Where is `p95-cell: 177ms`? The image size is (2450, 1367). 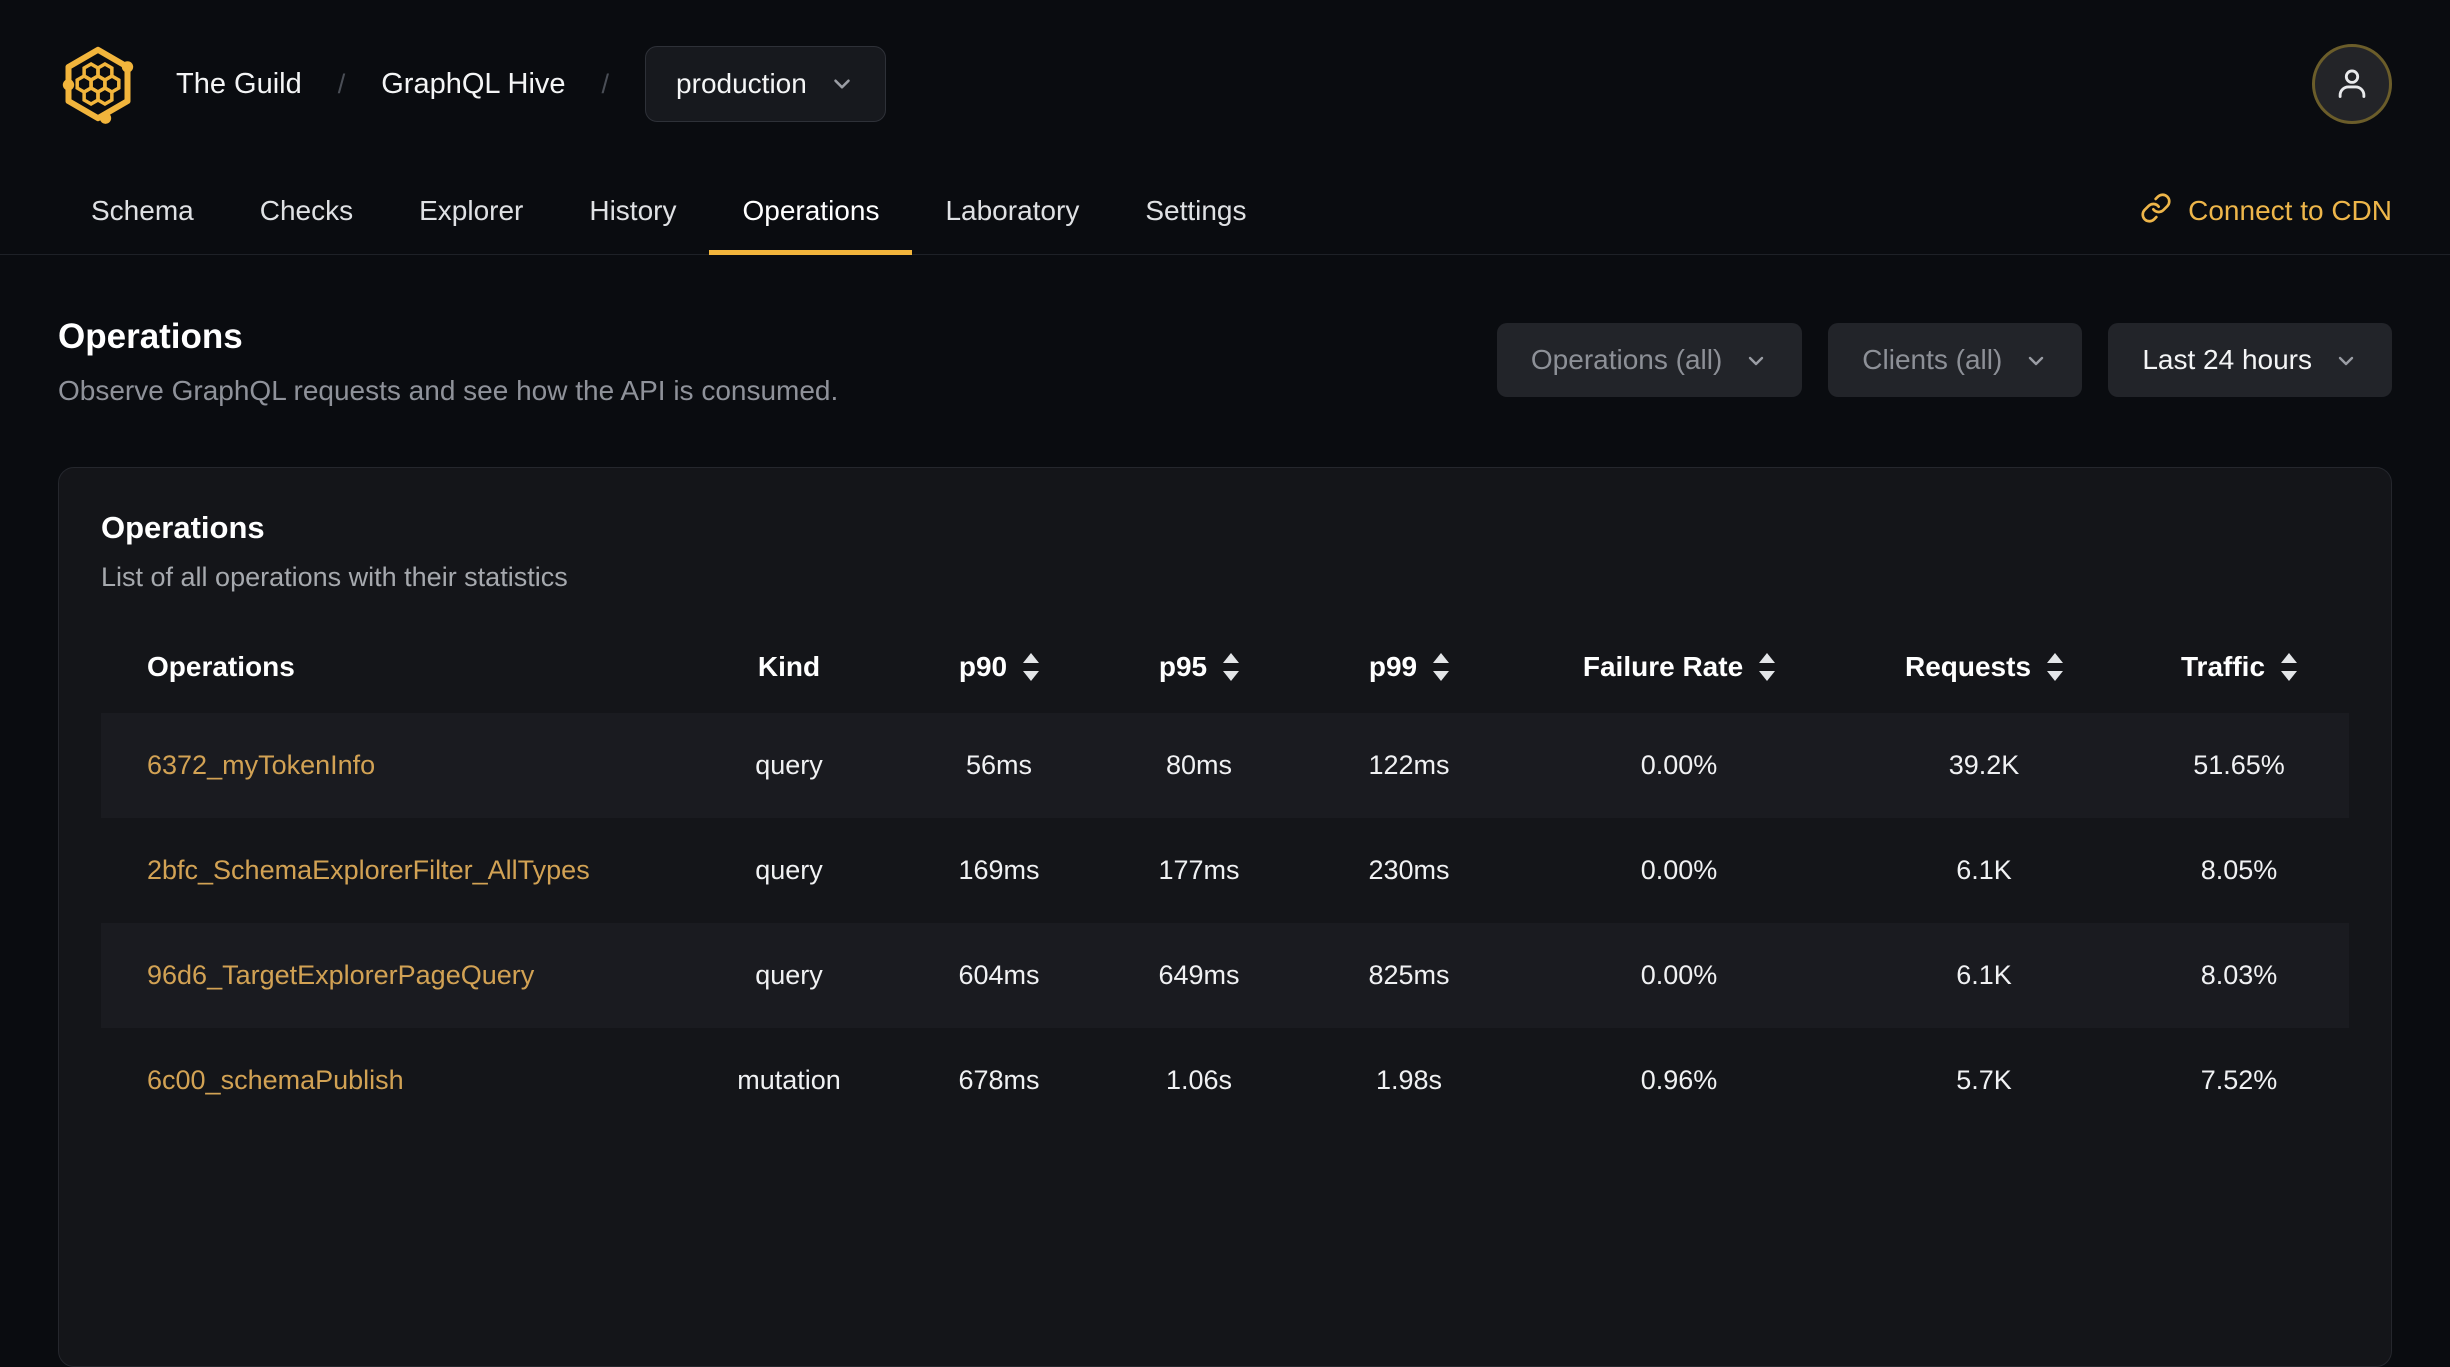 p95-cell: 177ms is located at coordinates (1199, 870).